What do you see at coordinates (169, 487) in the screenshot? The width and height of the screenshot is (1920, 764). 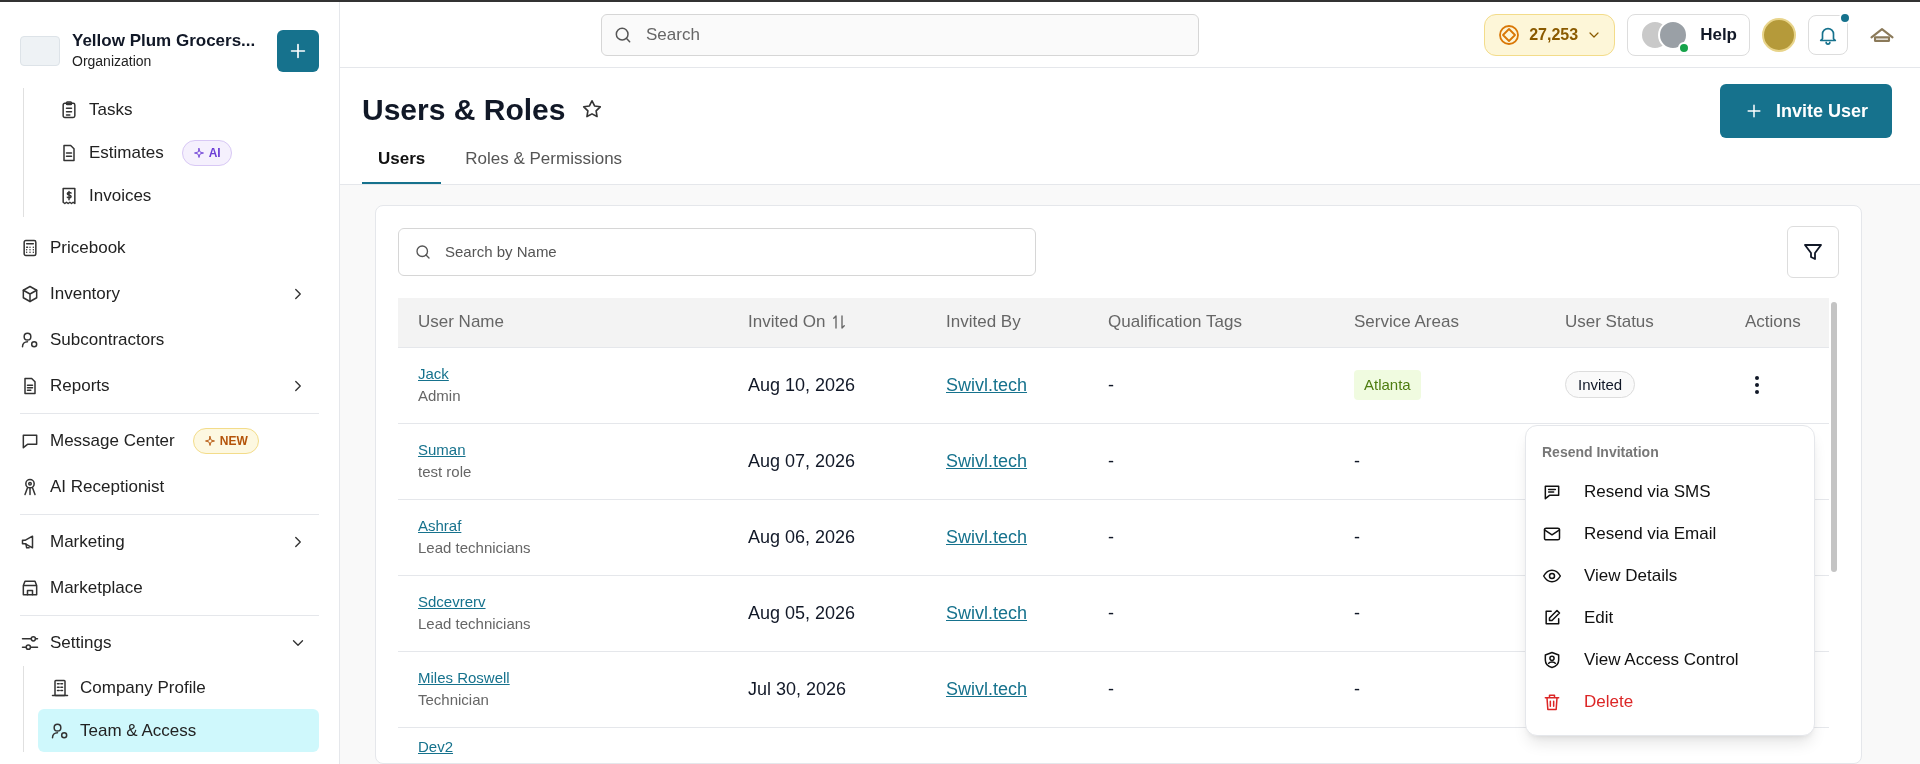 I see `sidebar-item: AI Receptionist` at bounding box center [169, 487].